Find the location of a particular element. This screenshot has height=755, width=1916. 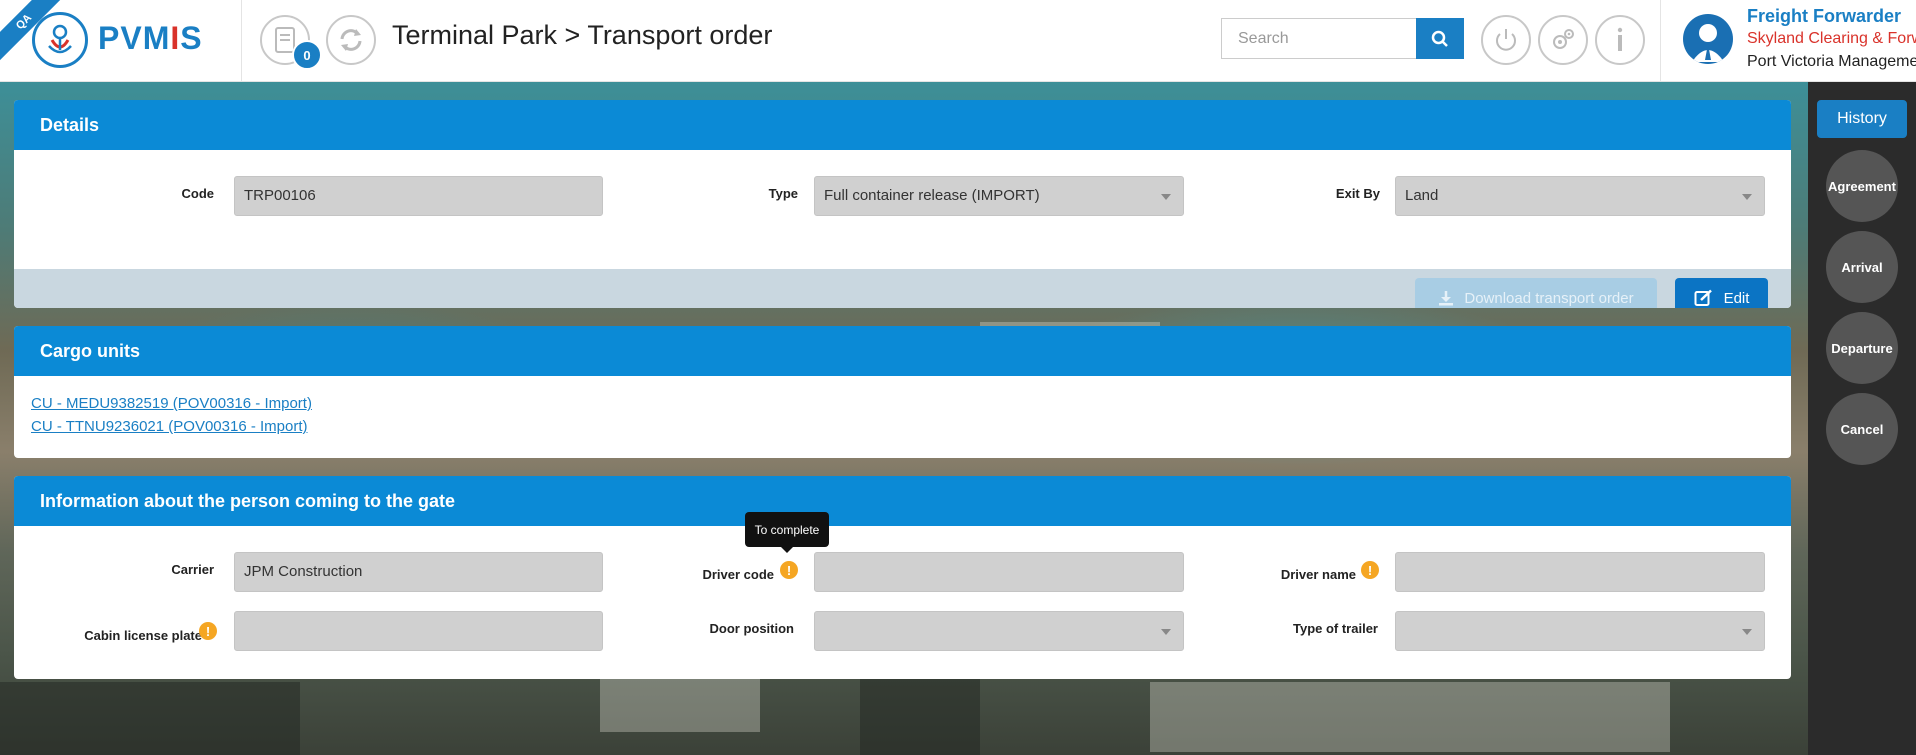

search-icon is located at coordinates (1439, 38).